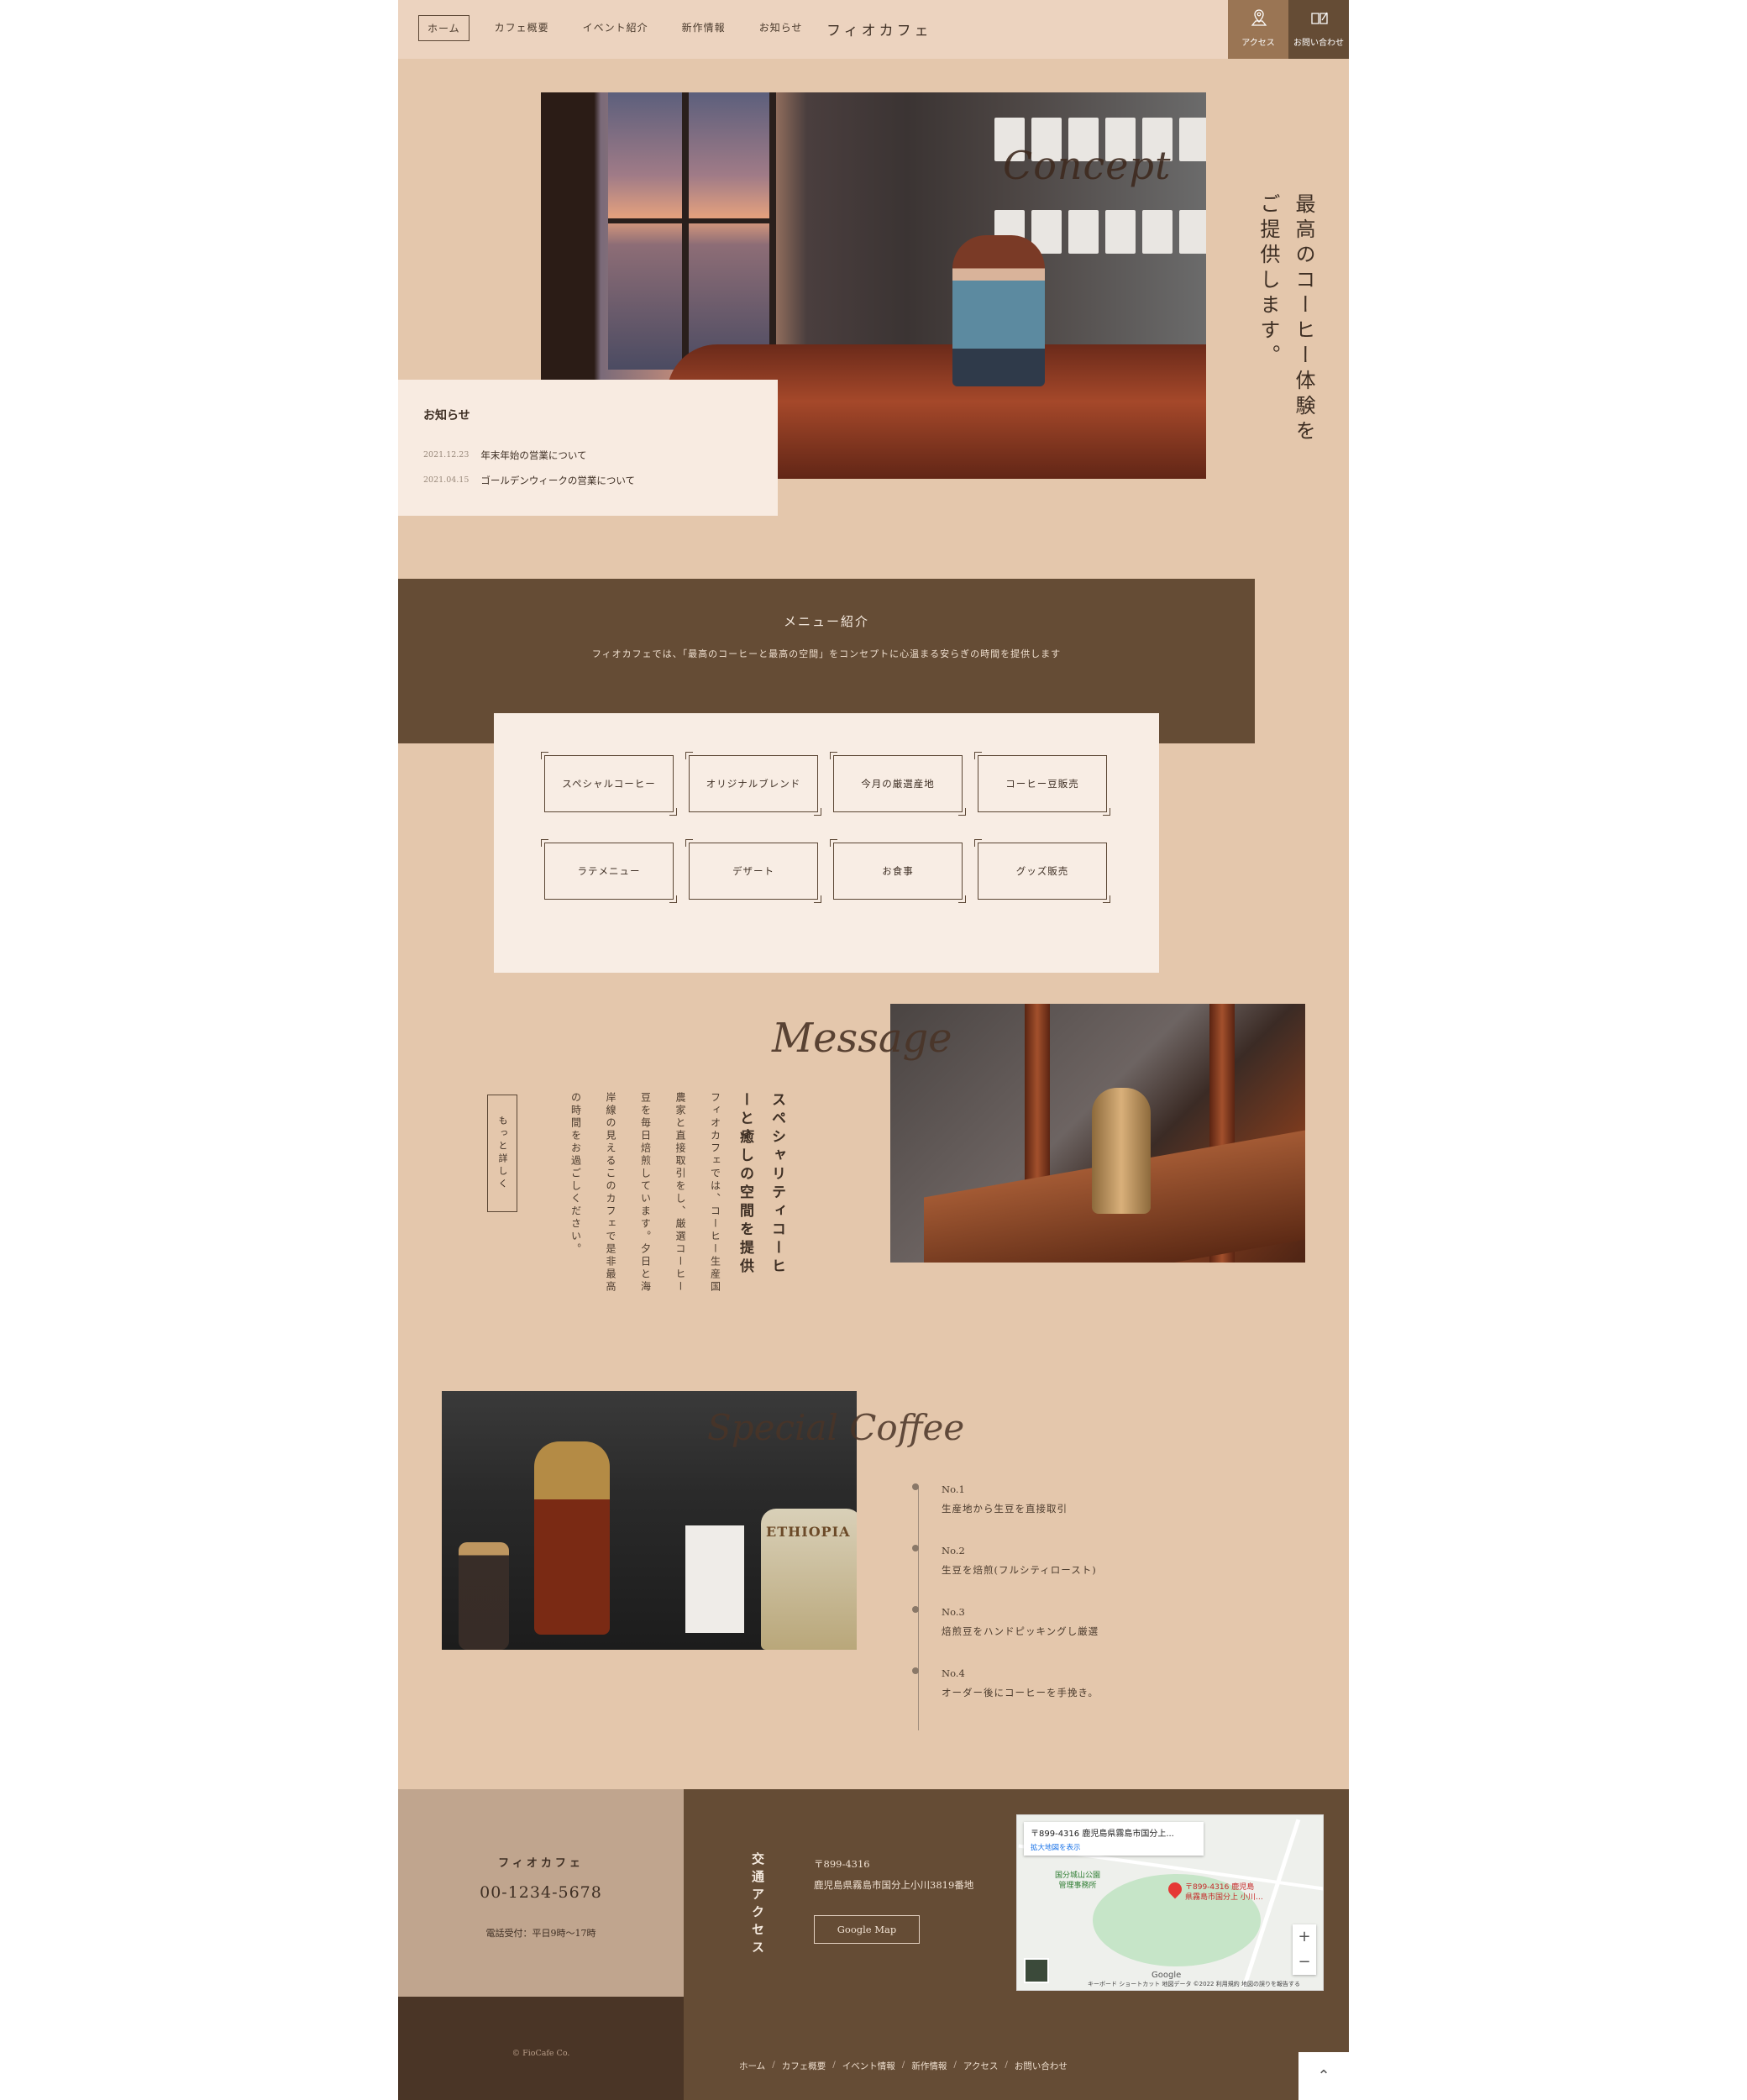  Describe the element at coordinates (1005, 1509) in the screenshot. I see `step-text: 生産地から生豆を直接取引` at that location.